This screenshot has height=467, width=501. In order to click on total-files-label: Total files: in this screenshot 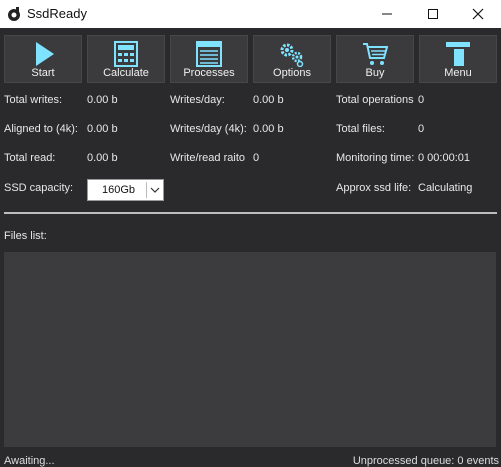, I will do `click(360, 129)`.